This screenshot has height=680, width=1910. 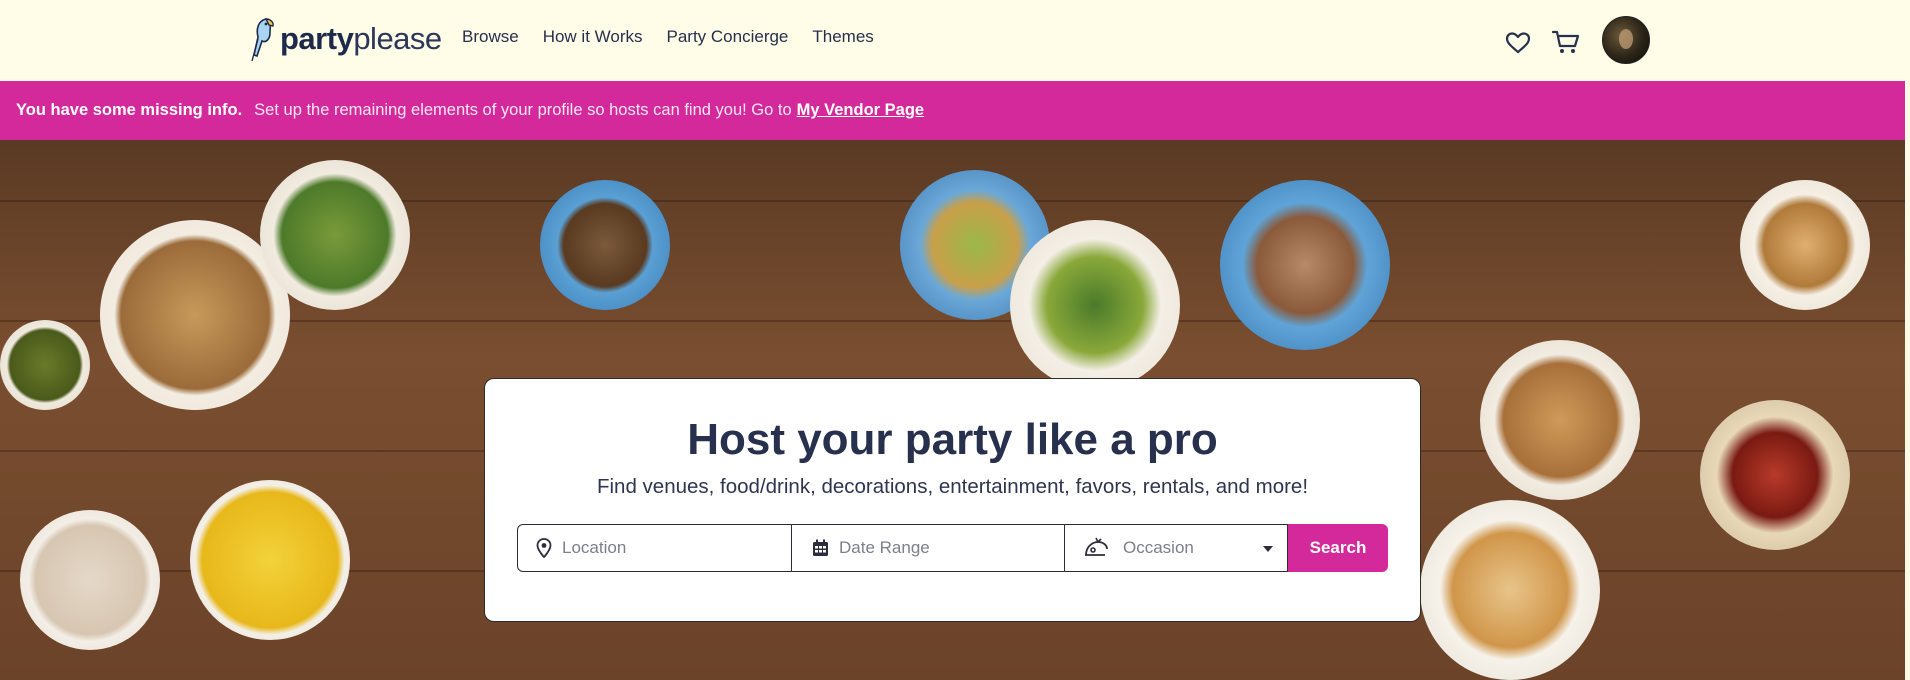 I want to click on header-actions, so click(x=1576, y=40).